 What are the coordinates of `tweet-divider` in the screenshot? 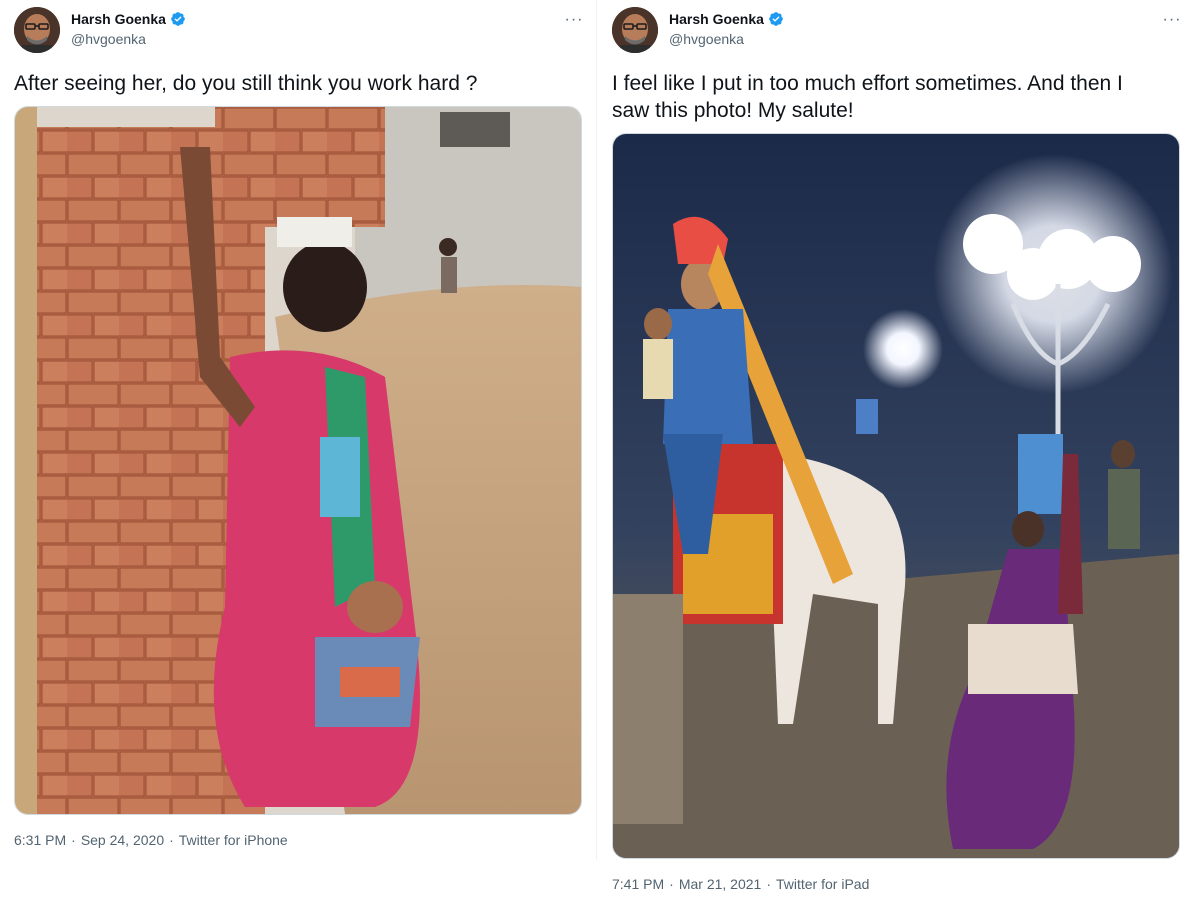 It's located at (596, 430).